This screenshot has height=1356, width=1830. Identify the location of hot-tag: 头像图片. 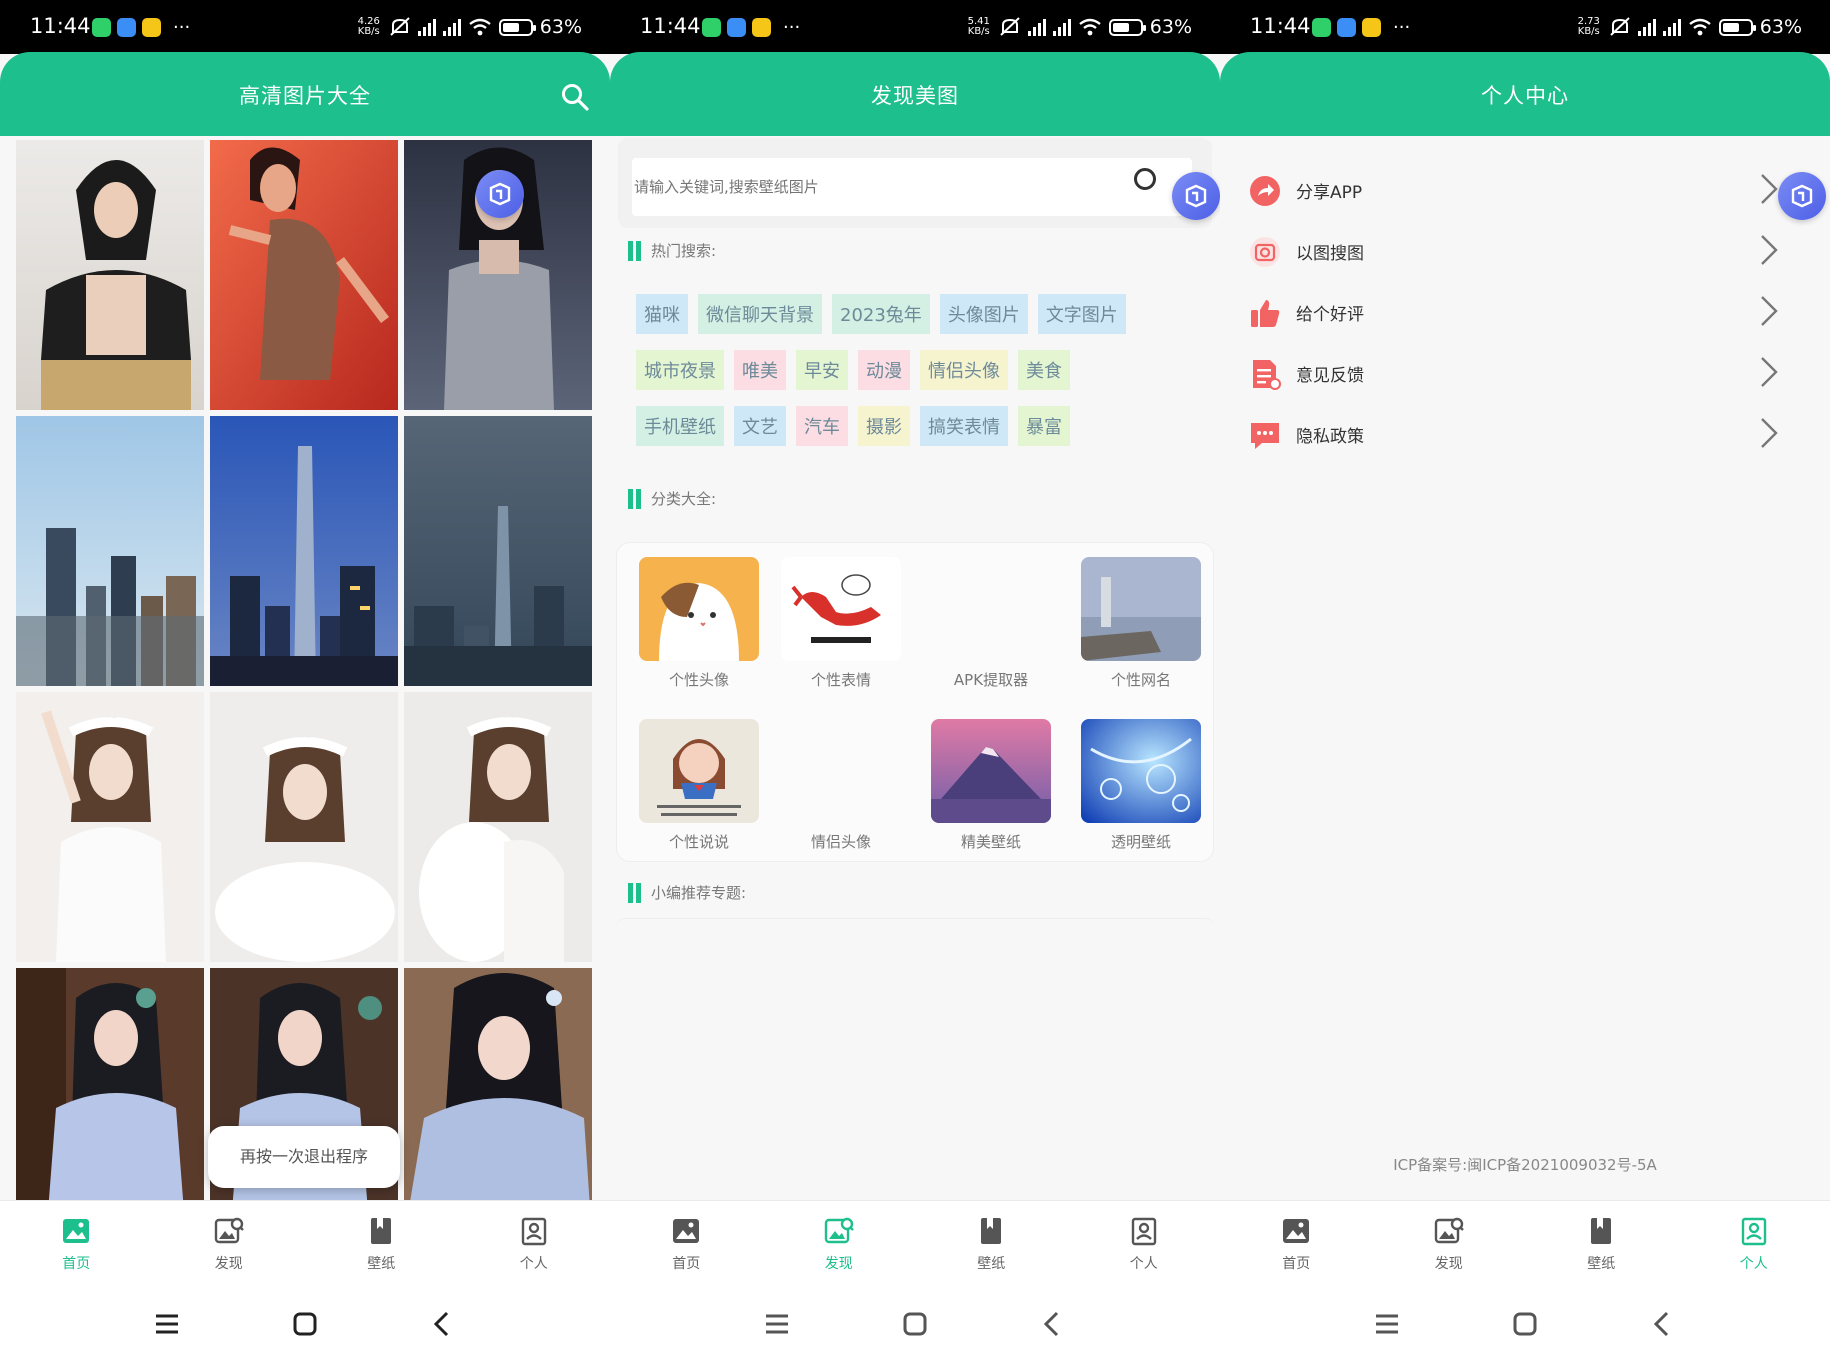
(983, 314).